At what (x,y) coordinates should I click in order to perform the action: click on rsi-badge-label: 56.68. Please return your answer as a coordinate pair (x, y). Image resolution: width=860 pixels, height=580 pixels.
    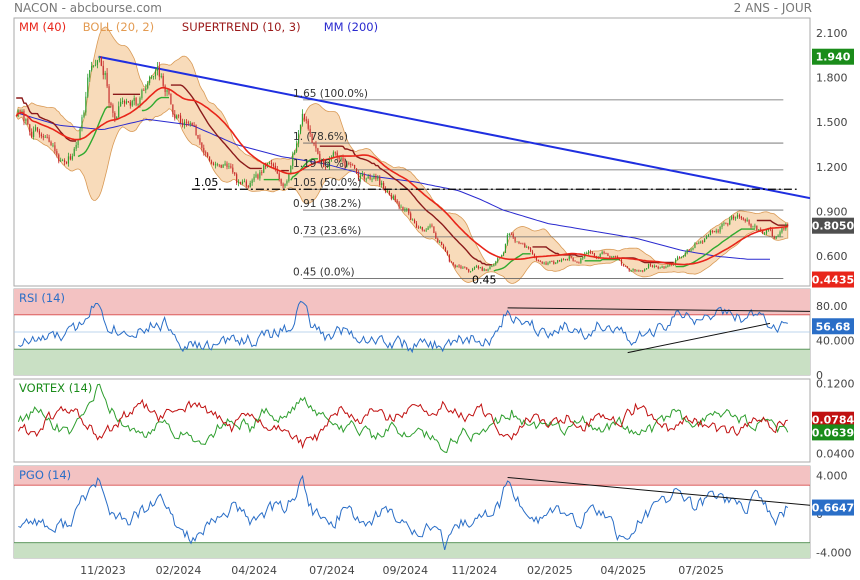
    Looking at the image, I should click on (833, 326).